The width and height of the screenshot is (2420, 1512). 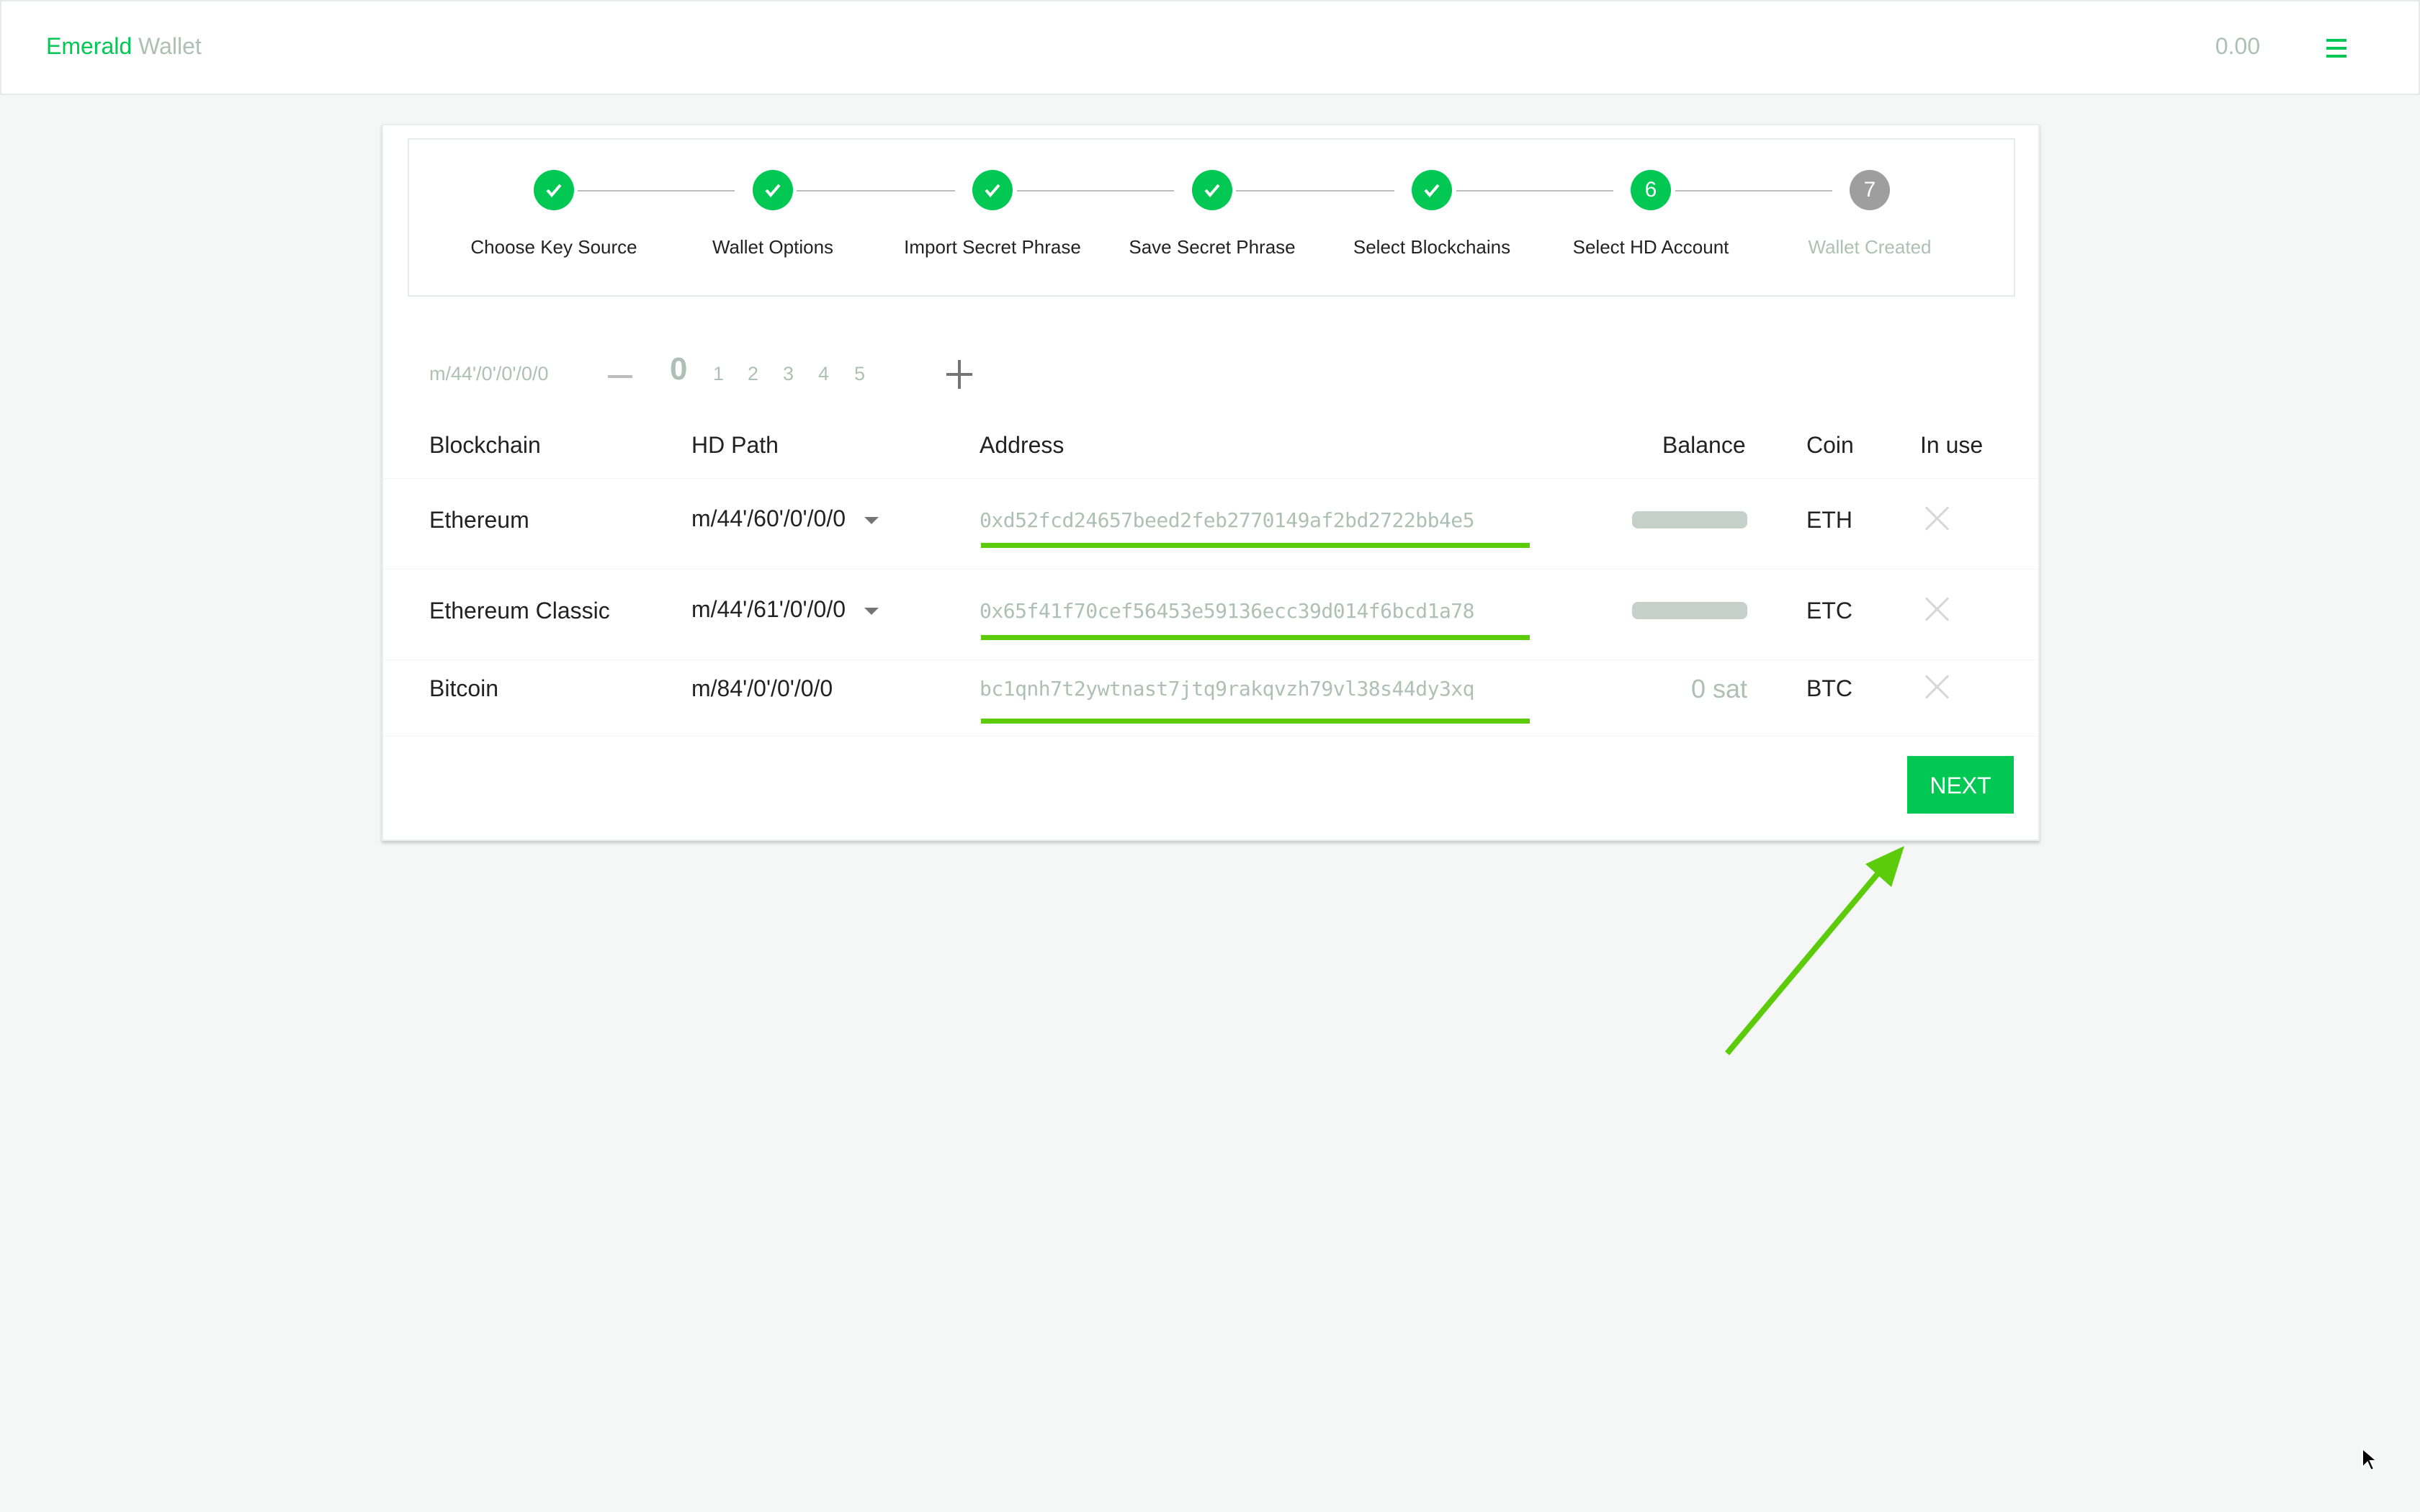 What do you see at coordinates (1210, 47) in the screenshot?
I see `app-header: Emerald Wallet 0.00` at bounding box center [1210, 47].